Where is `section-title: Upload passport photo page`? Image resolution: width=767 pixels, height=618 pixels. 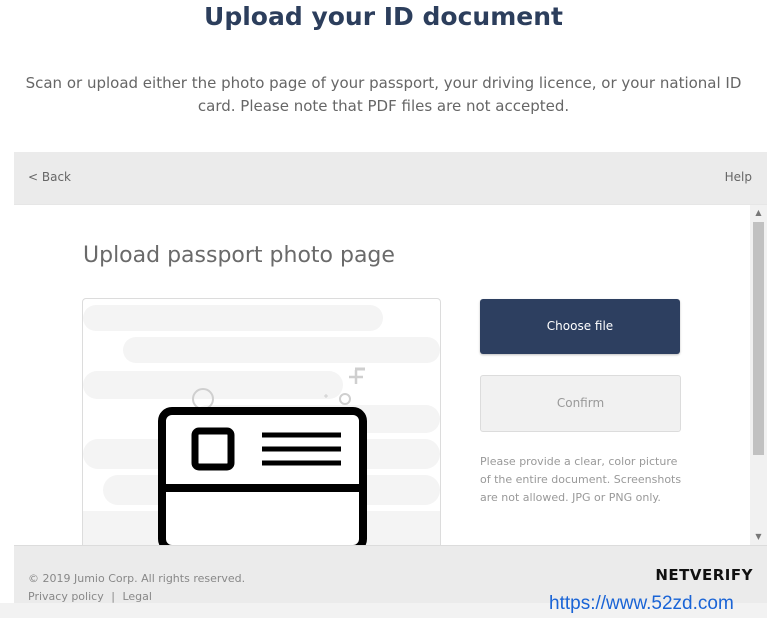 section-title: Upload passport photo page is located at coordinates (239, 255).